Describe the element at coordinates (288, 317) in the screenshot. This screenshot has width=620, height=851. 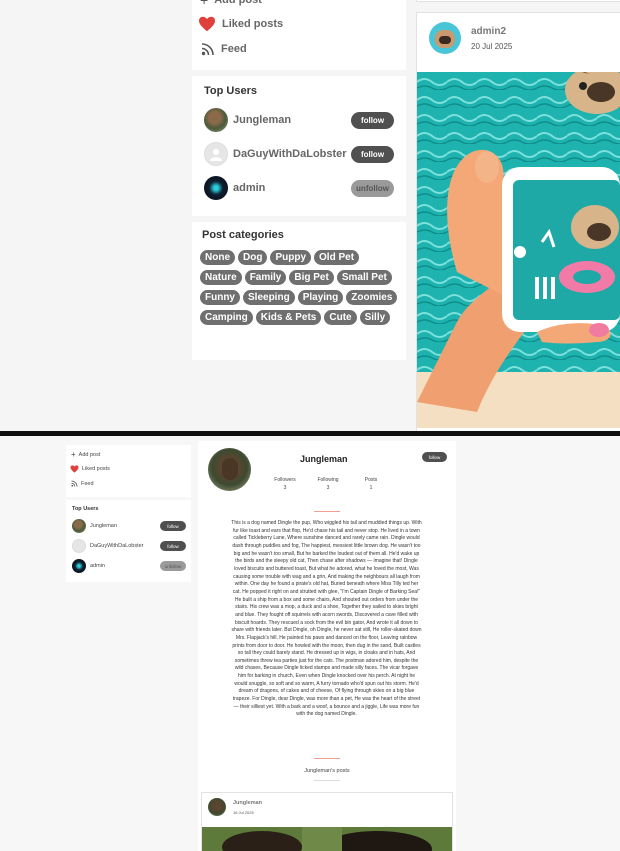
I see `category-tag: Kids & Pets` at that location.